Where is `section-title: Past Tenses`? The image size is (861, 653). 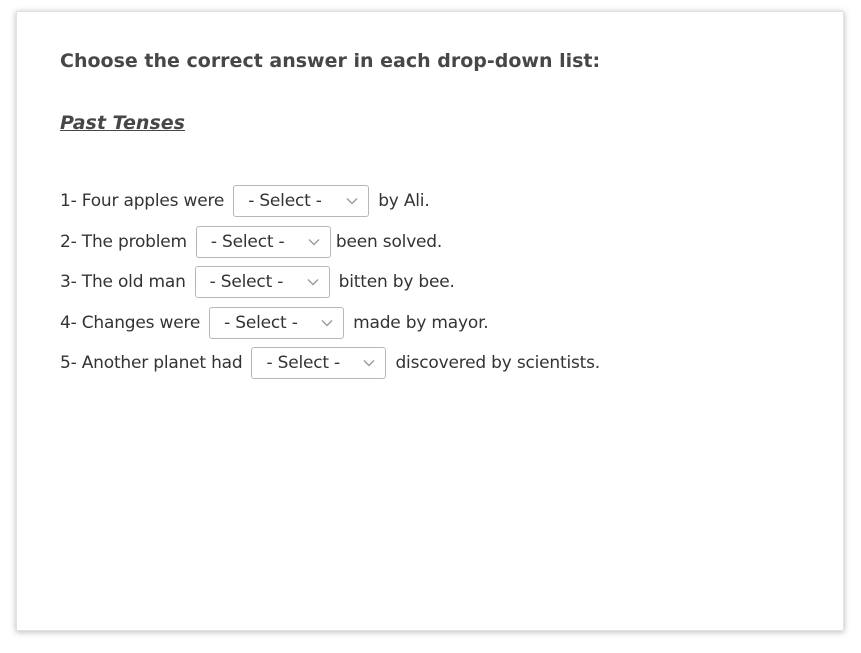 section-title: Past Tenses is located at coordinates (122, 123).